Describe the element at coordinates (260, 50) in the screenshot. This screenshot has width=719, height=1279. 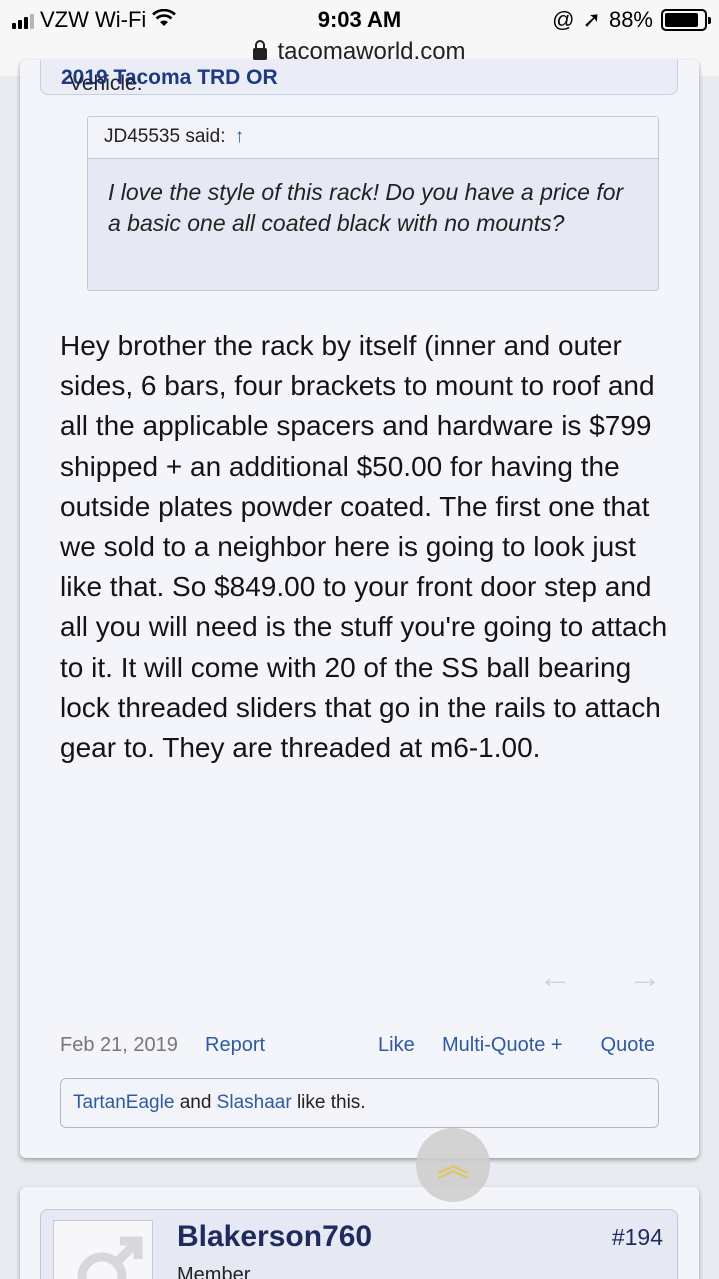
I see `lock-icon` at that location.